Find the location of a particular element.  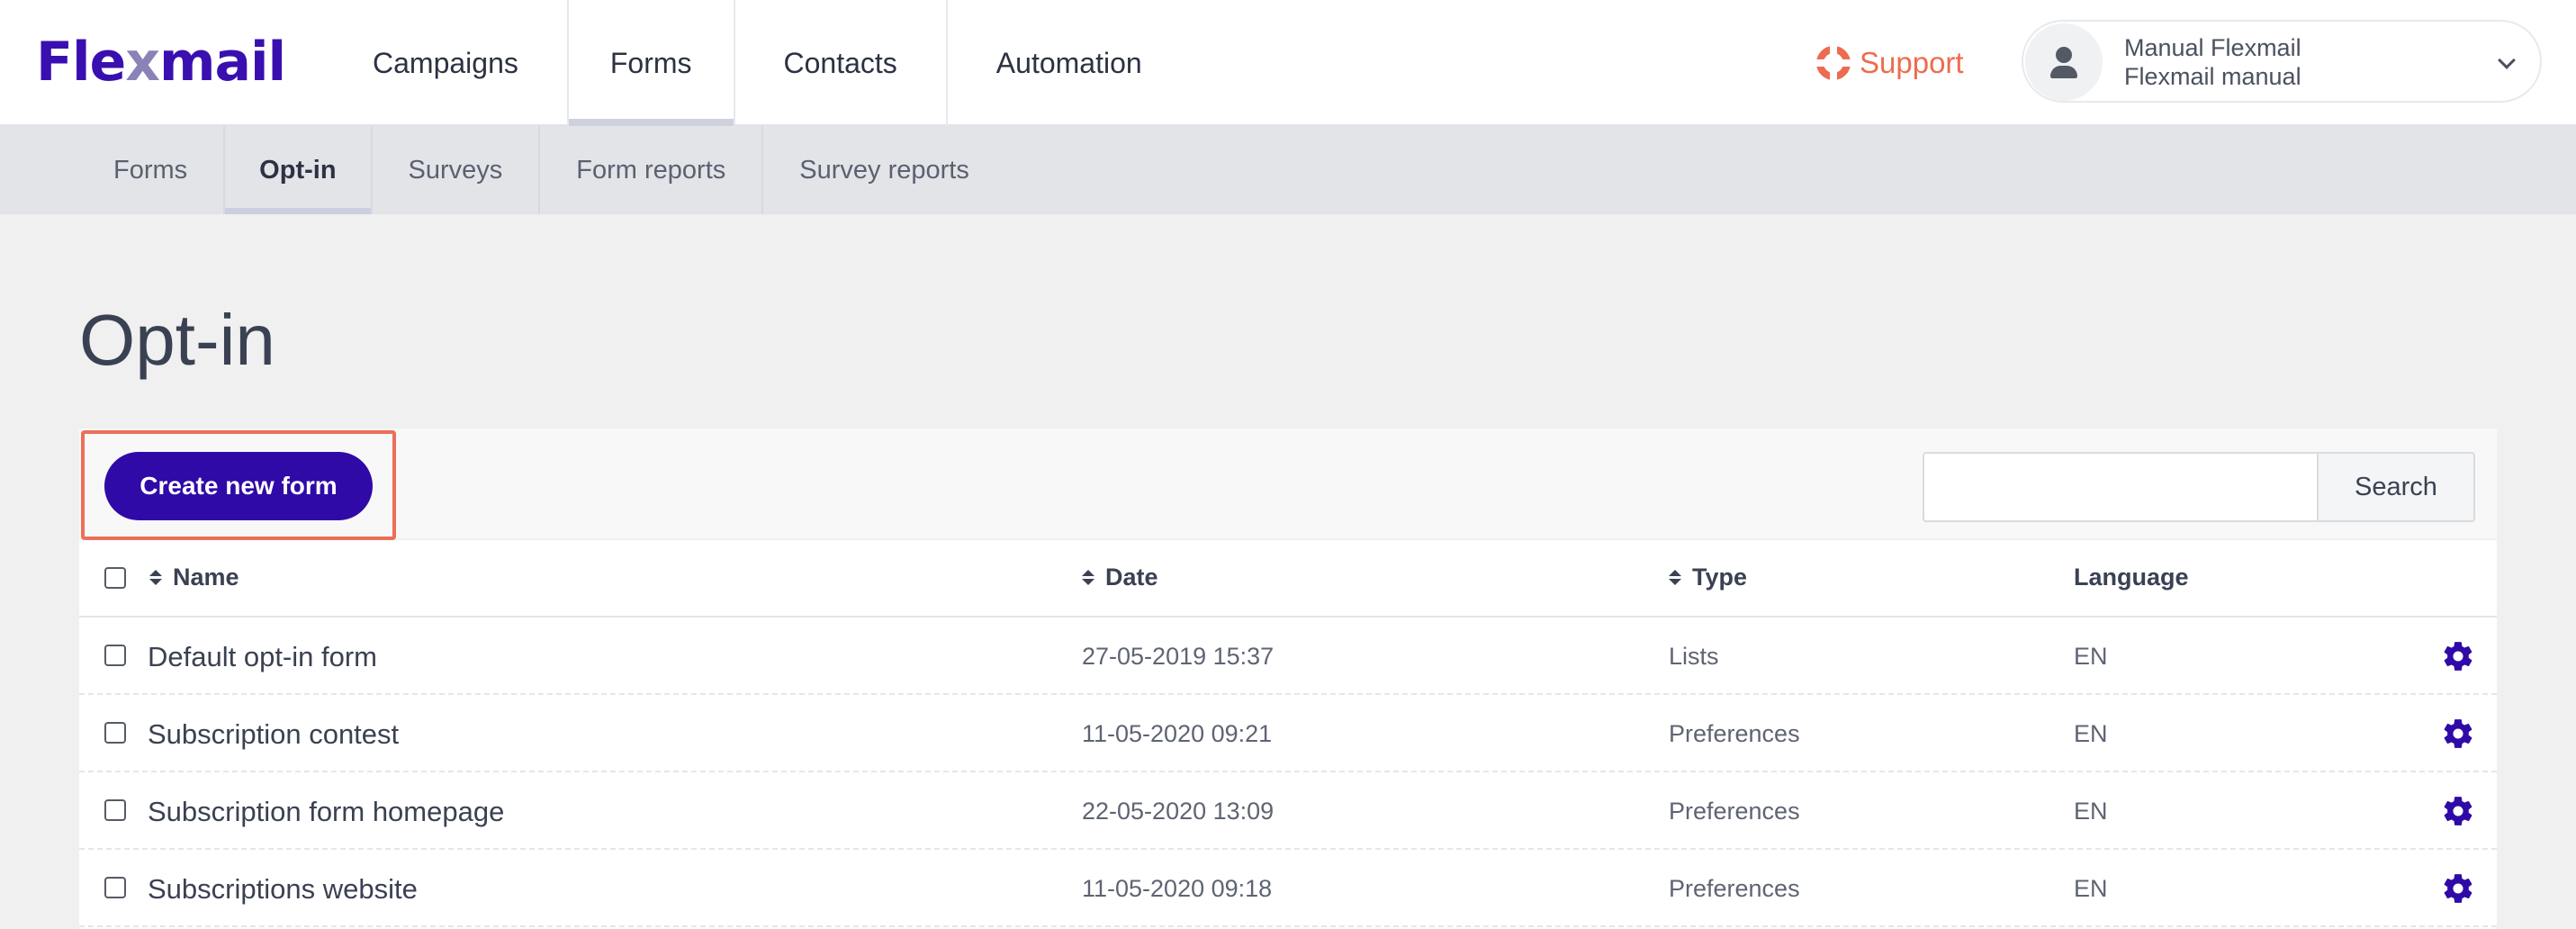

main-nav: Campaigns Forms Contacts Automation is located at coordinates (757, 63).